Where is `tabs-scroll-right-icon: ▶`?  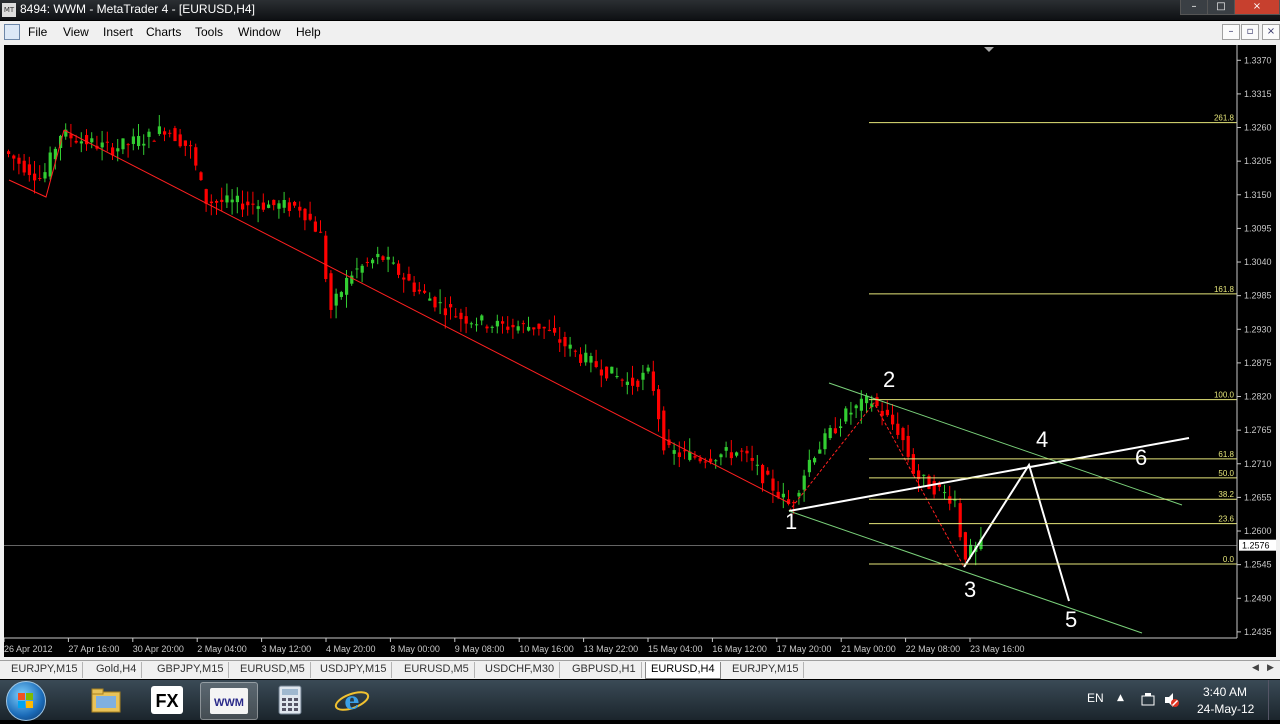 tabs-scroll-right-icon: ▶ is located at coordinates (1270, 668).